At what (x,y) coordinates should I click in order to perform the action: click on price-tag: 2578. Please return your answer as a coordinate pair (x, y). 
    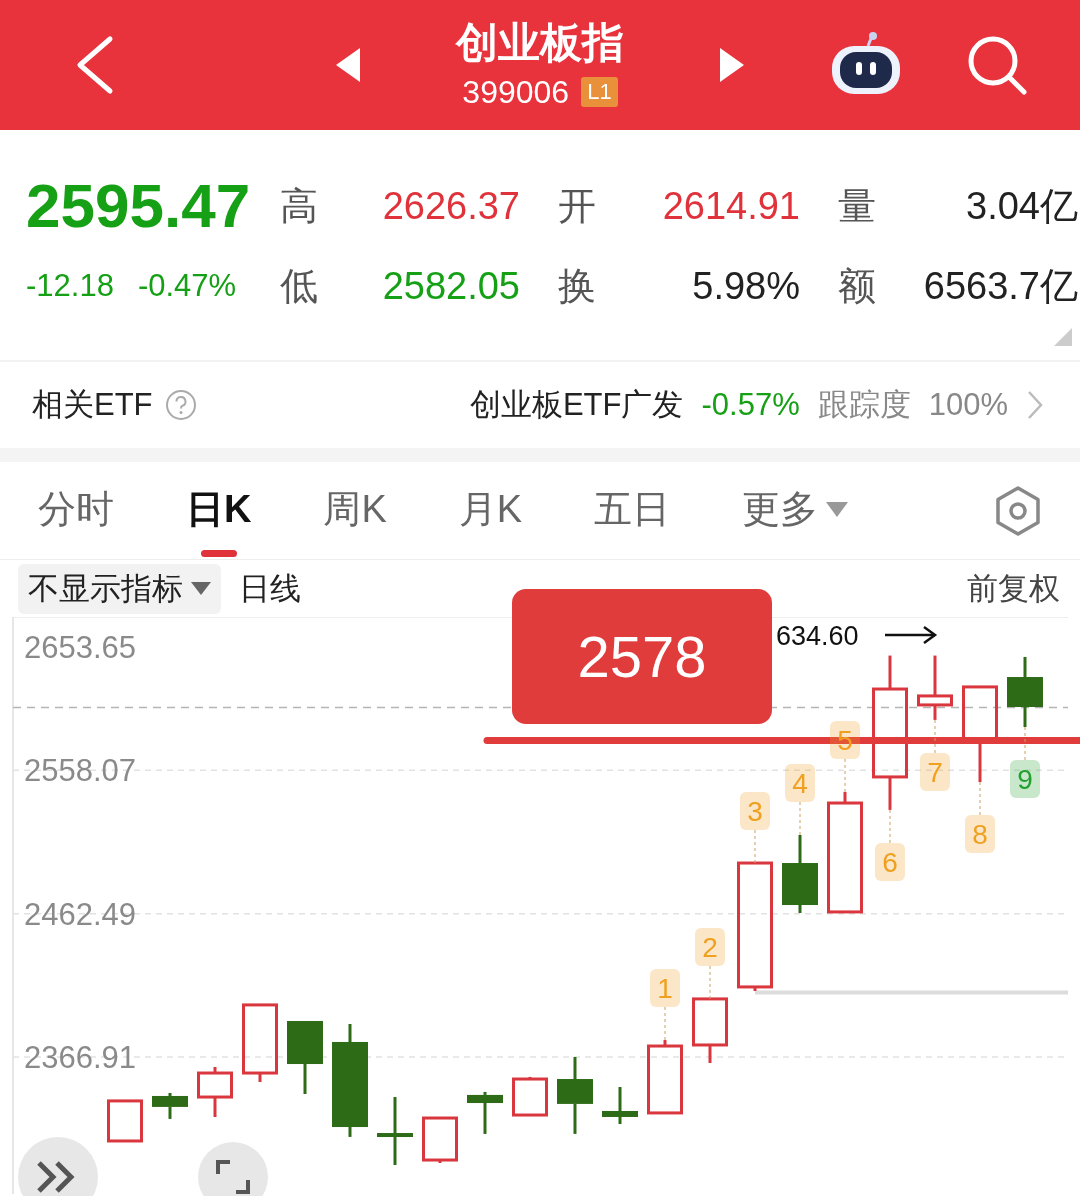
    Looking at the image, I should click on (642, 656).